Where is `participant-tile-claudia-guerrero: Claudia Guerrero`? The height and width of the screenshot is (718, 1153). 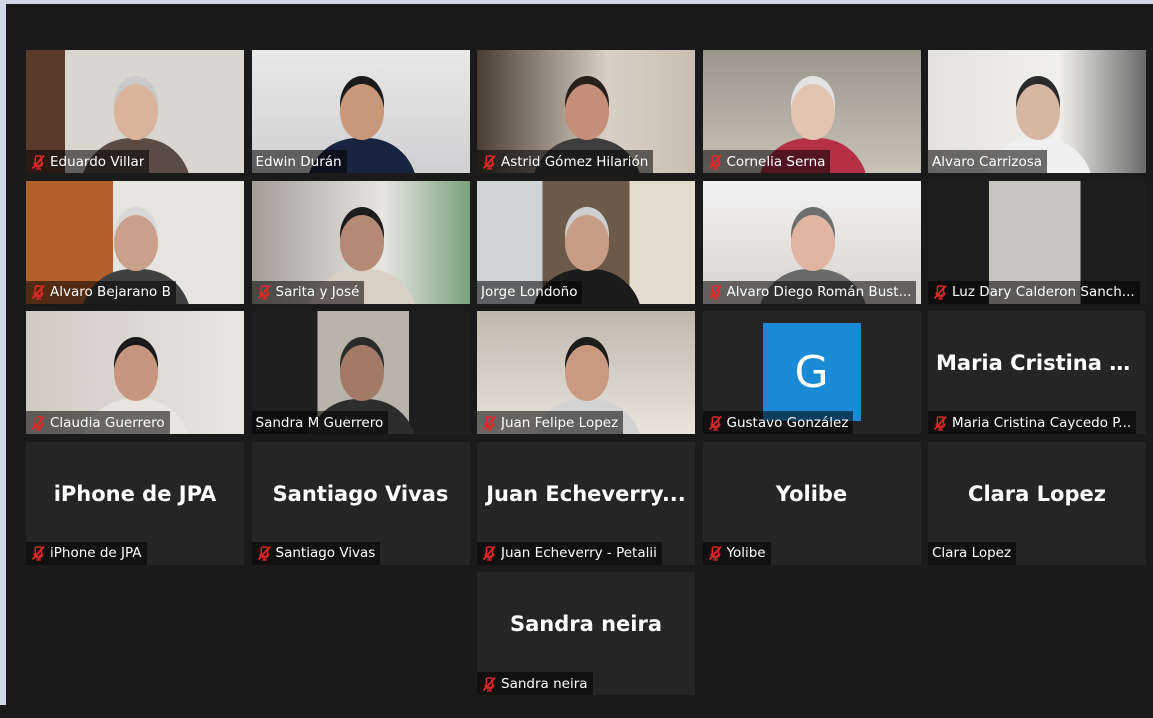
participant-tile-claudia-guerrero: Claudia Guerrero is located at coordinates (135, 372).